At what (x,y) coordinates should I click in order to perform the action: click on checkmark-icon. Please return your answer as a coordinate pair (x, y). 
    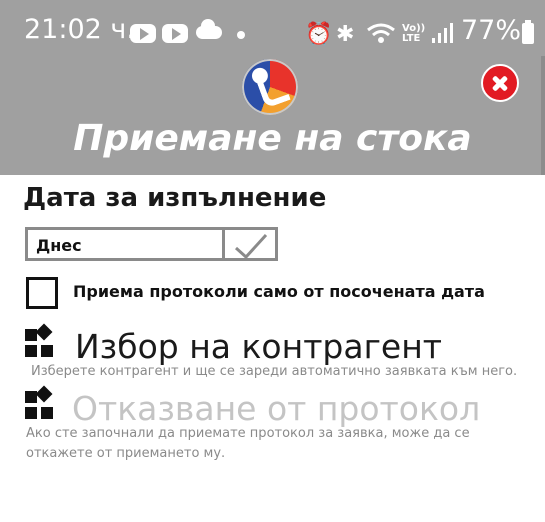
    Looking at the image, I should click on (251, 246).